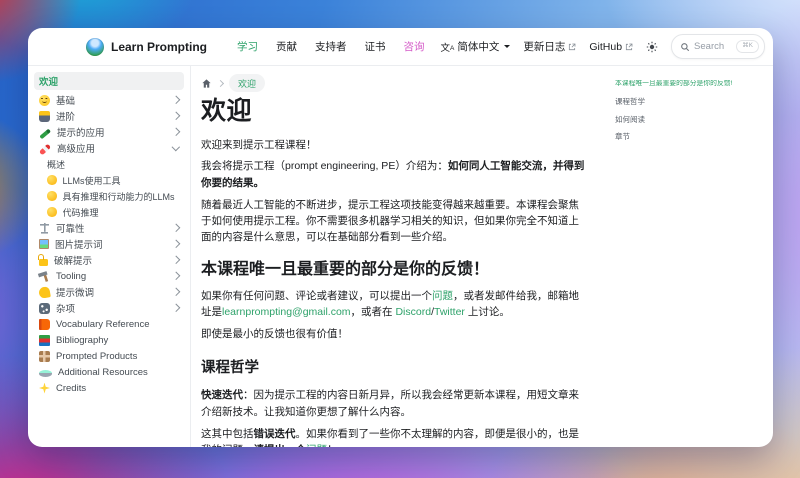 The height and width of the screenshot is (478, 800). What do you see at coordinates (109, 116) in the screenshot?
I see `sidebar-item: 进阶` at bounding box center [109, 116].